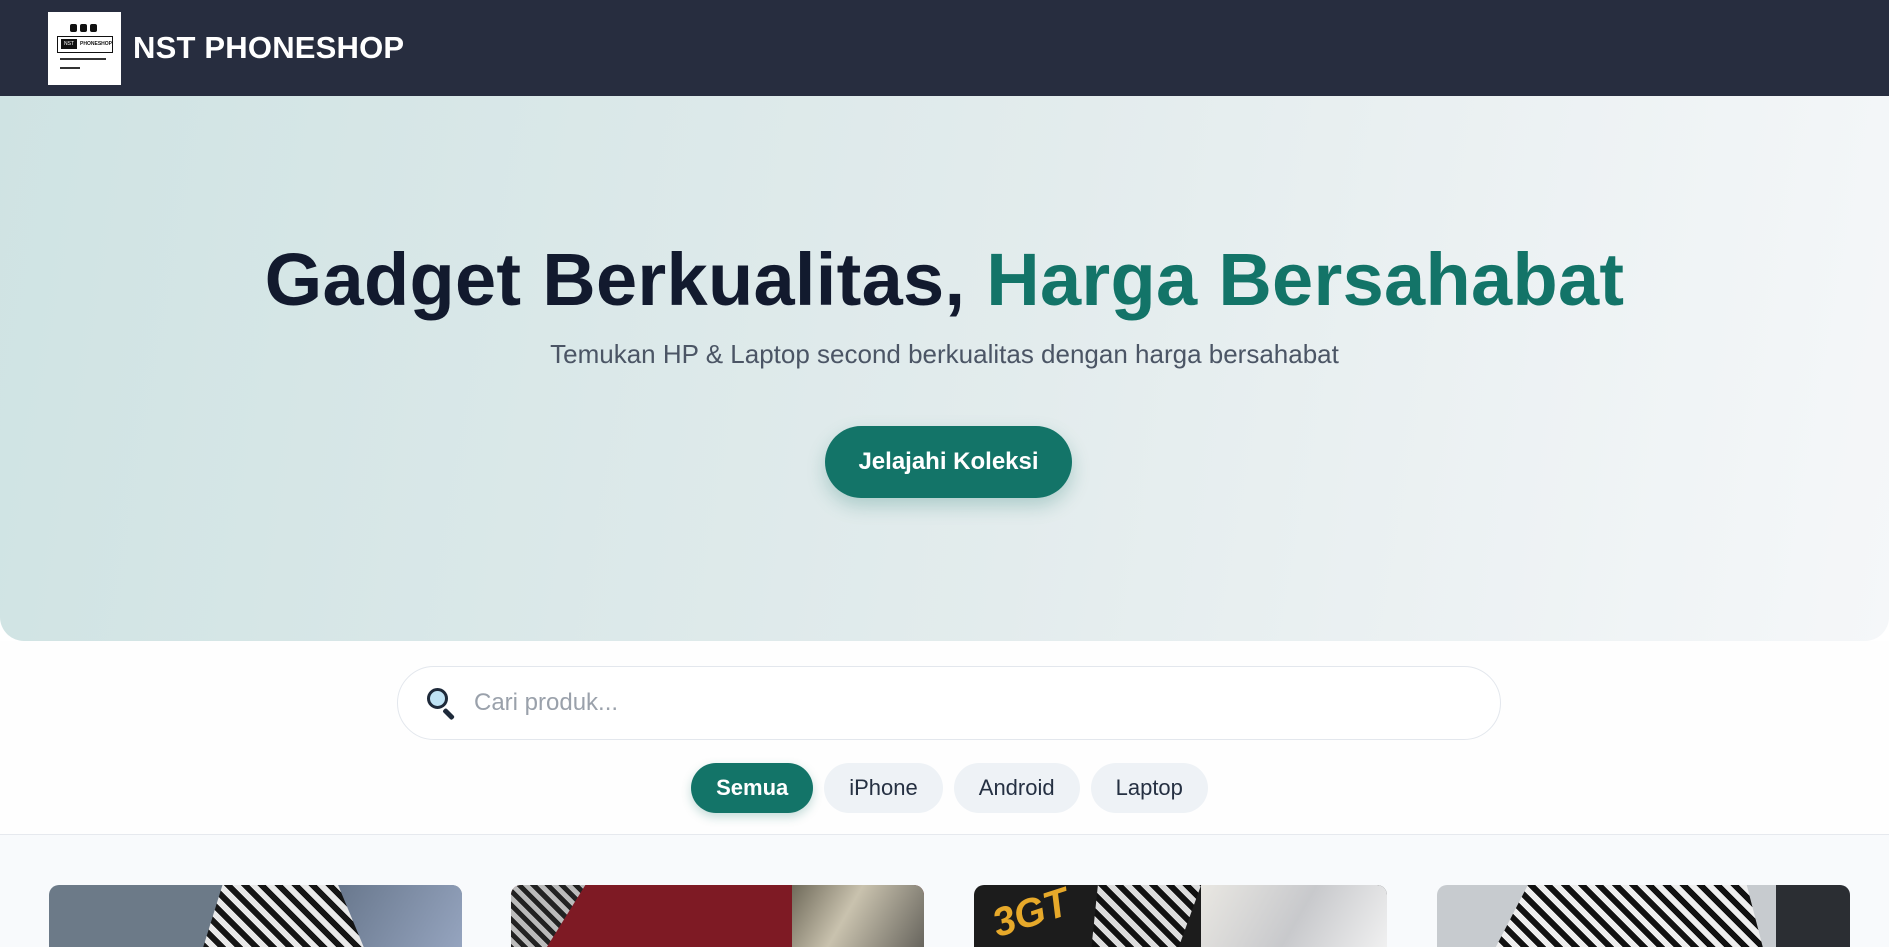 Image resolution: width=1889 pixels, height=947 pixels. What do you see at coordinates (752, 788) in the screenshot?
I see `filter-chip-semua: Semua` at bounding box center [752, 788].